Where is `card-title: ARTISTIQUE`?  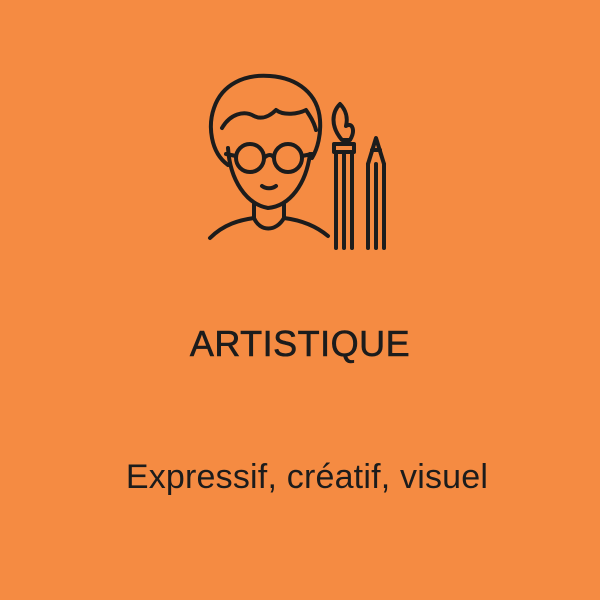
card-title: ARTISTIQUE is located at coordinates (300, 344).